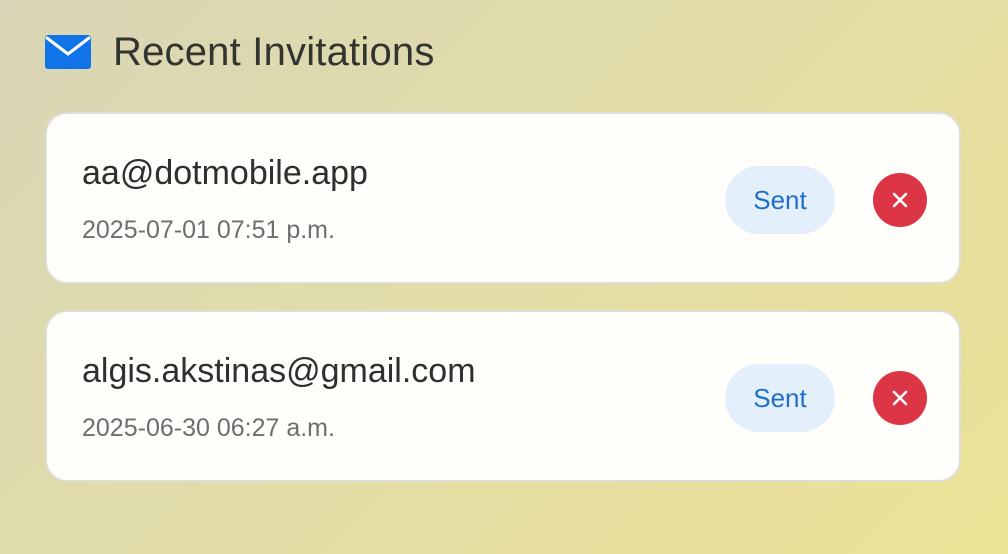 The height and width of the screenshot is (554, 1008). I want to click on section-header: Recent Invitations, so click(240, 52).